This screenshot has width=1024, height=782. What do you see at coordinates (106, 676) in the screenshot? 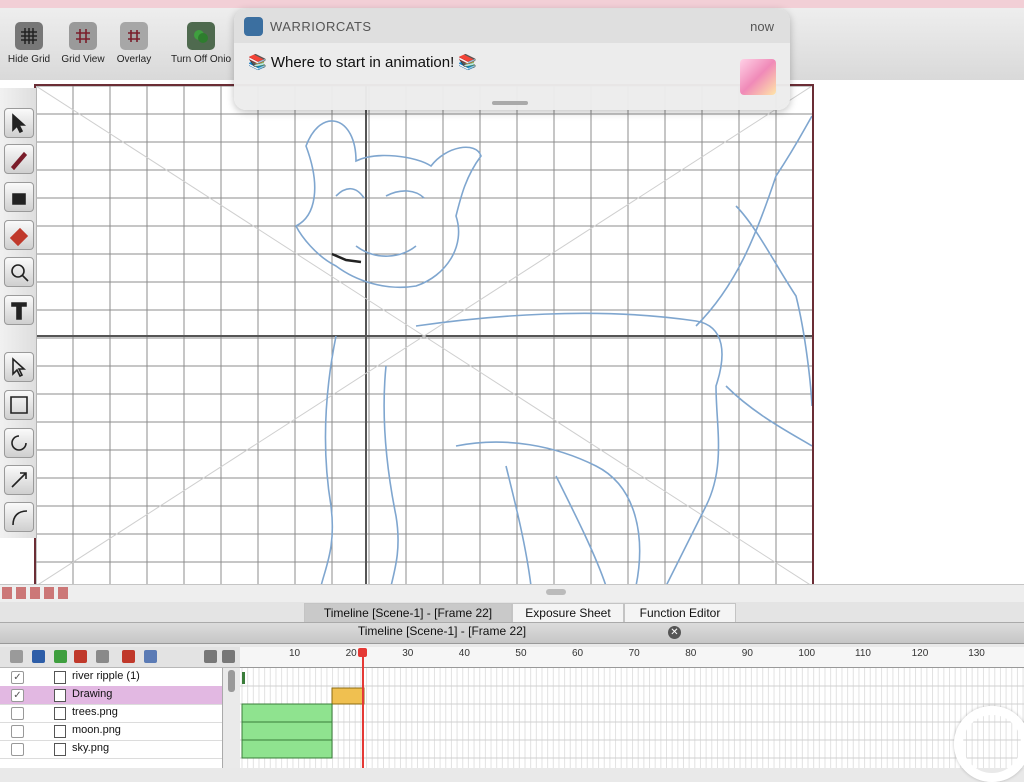
I see `layer-name: river ripple (1)` at bounding box center [106, 676].